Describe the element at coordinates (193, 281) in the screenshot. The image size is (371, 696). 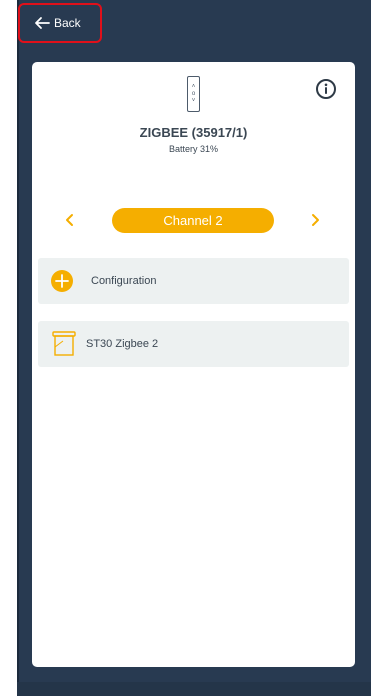
I see `configuration-row: Configuration` at that location.